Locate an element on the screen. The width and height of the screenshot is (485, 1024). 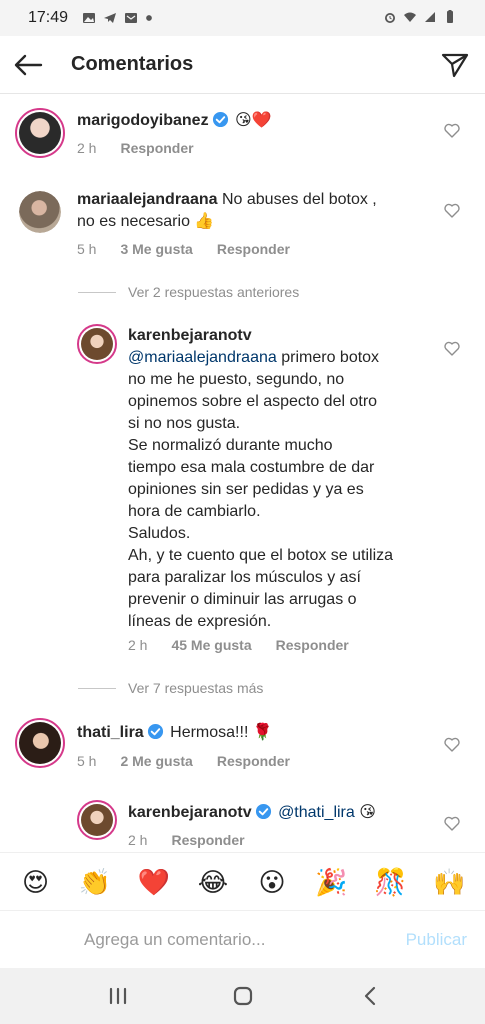
emoji-joy: 😂 is located at coordinates (213, 882).